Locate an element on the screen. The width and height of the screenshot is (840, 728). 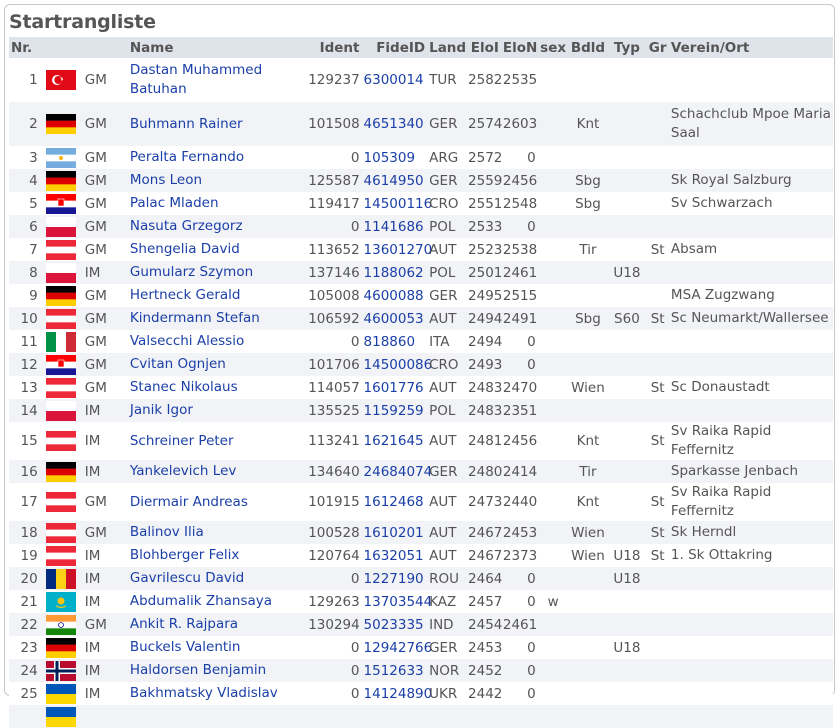
player-name-link: Gumularz Szymon is located at coordinates (217, 272).